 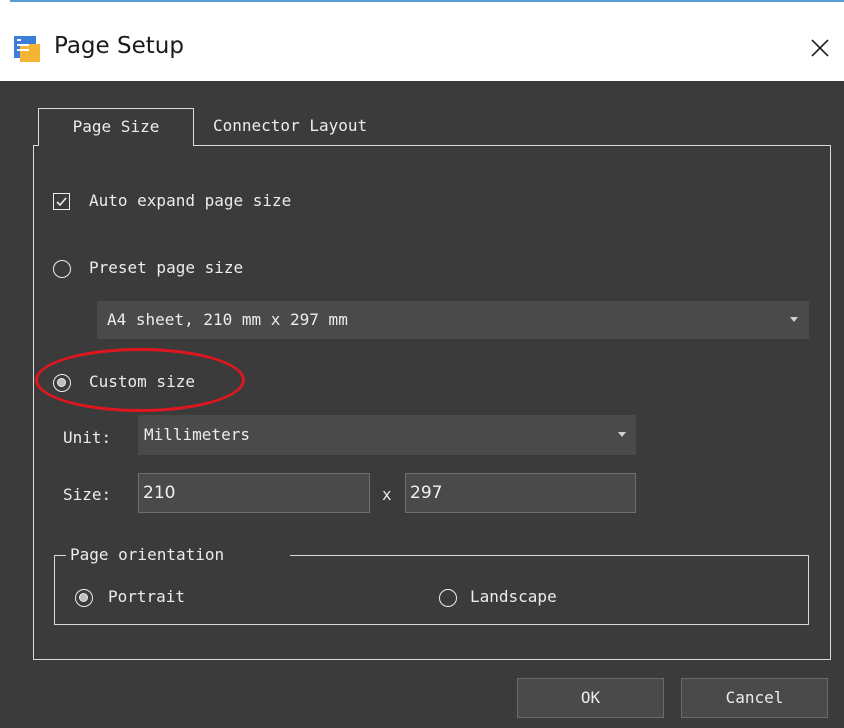 What do you see at coordinates (453, 320) in the screenshot?
I see `preset-size-select: A4 sheet, 210 mm x 297 mm` at bounding box center [453, 320].